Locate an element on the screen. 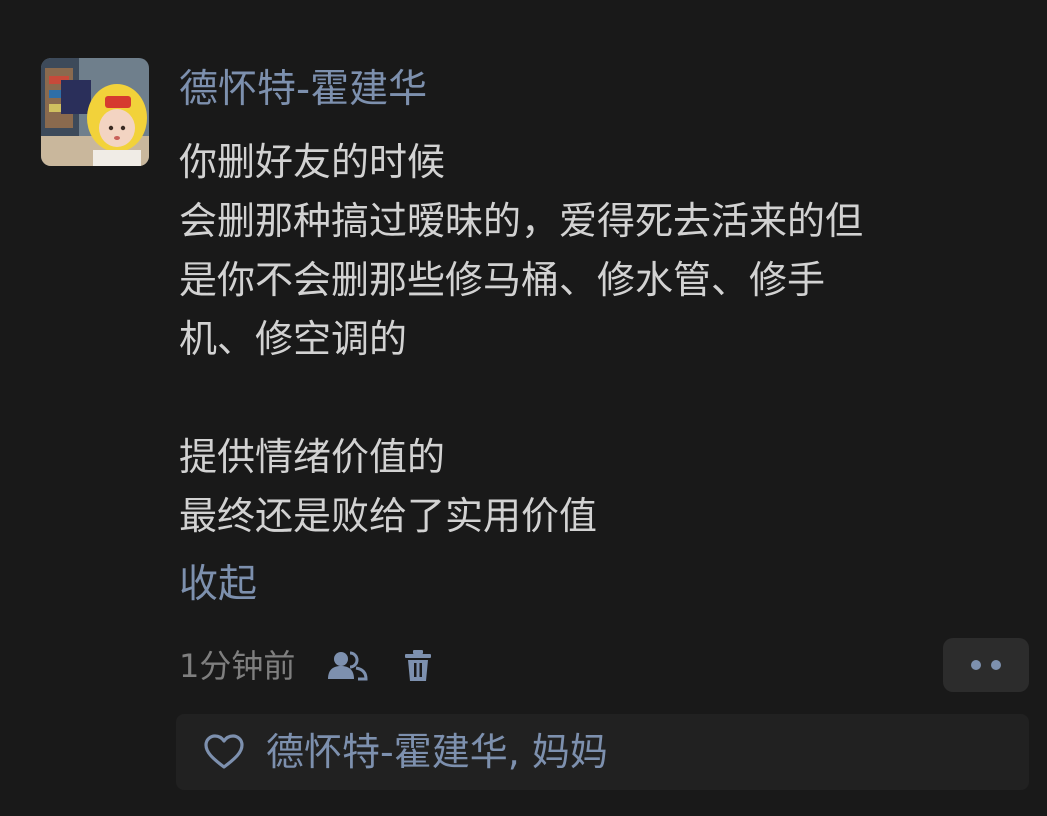 The width and height of the screenshot is (1047, 816). collapse-link: 收起 is located at coordinates (218, 585).